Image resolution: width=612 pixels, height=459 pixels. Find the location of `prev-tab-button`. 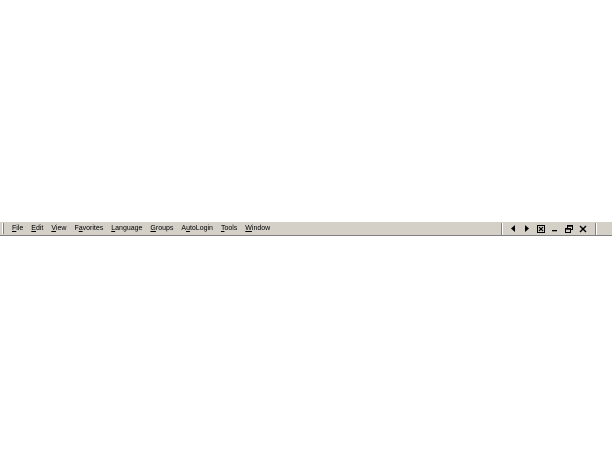

prev-tab-button is located at coordinates (513, 228).